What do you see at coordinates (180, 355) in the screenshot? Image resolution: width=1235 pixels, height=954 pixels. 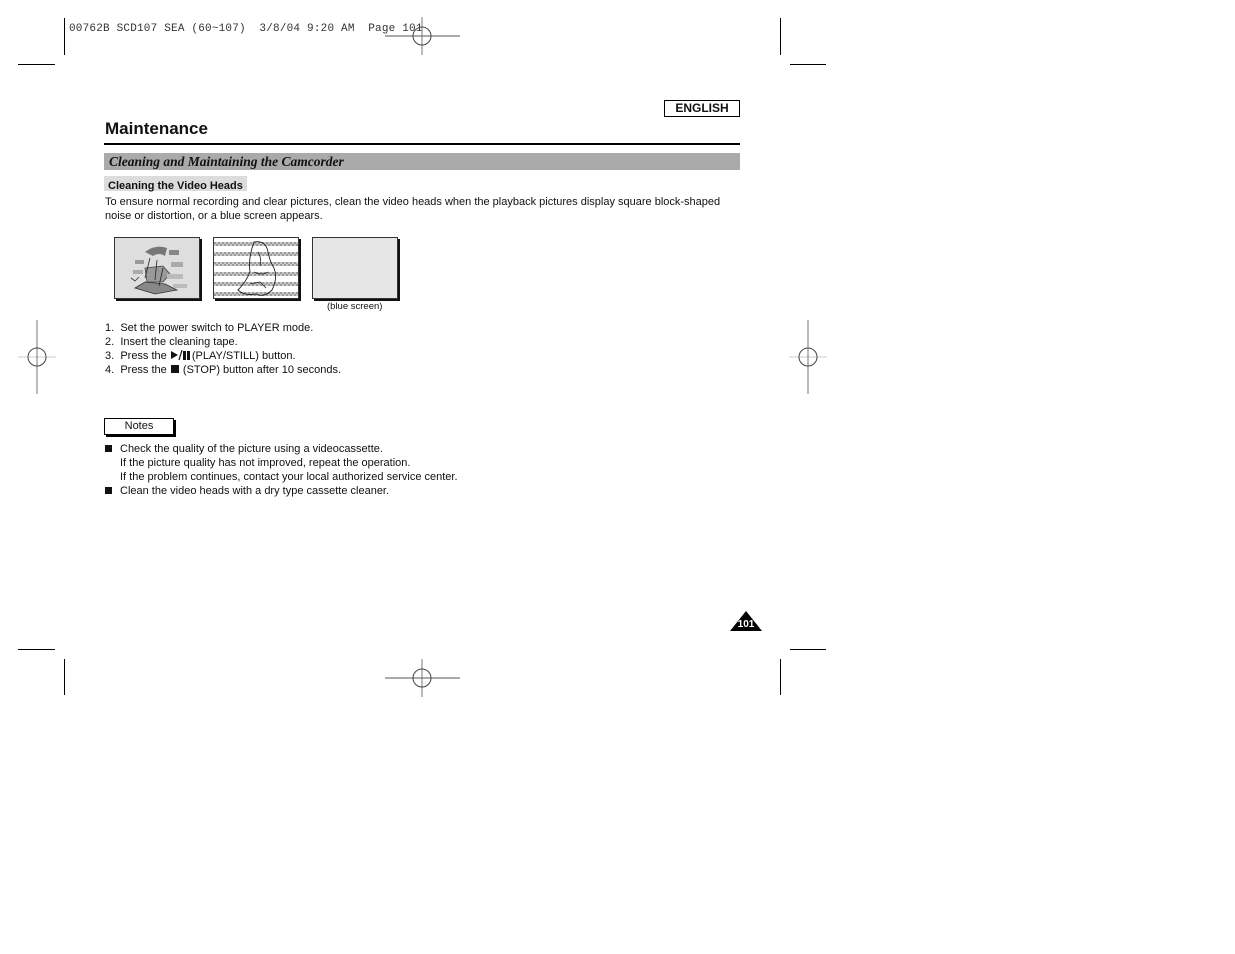 I see `play-pause-icon` at bounding box center [180, 355].